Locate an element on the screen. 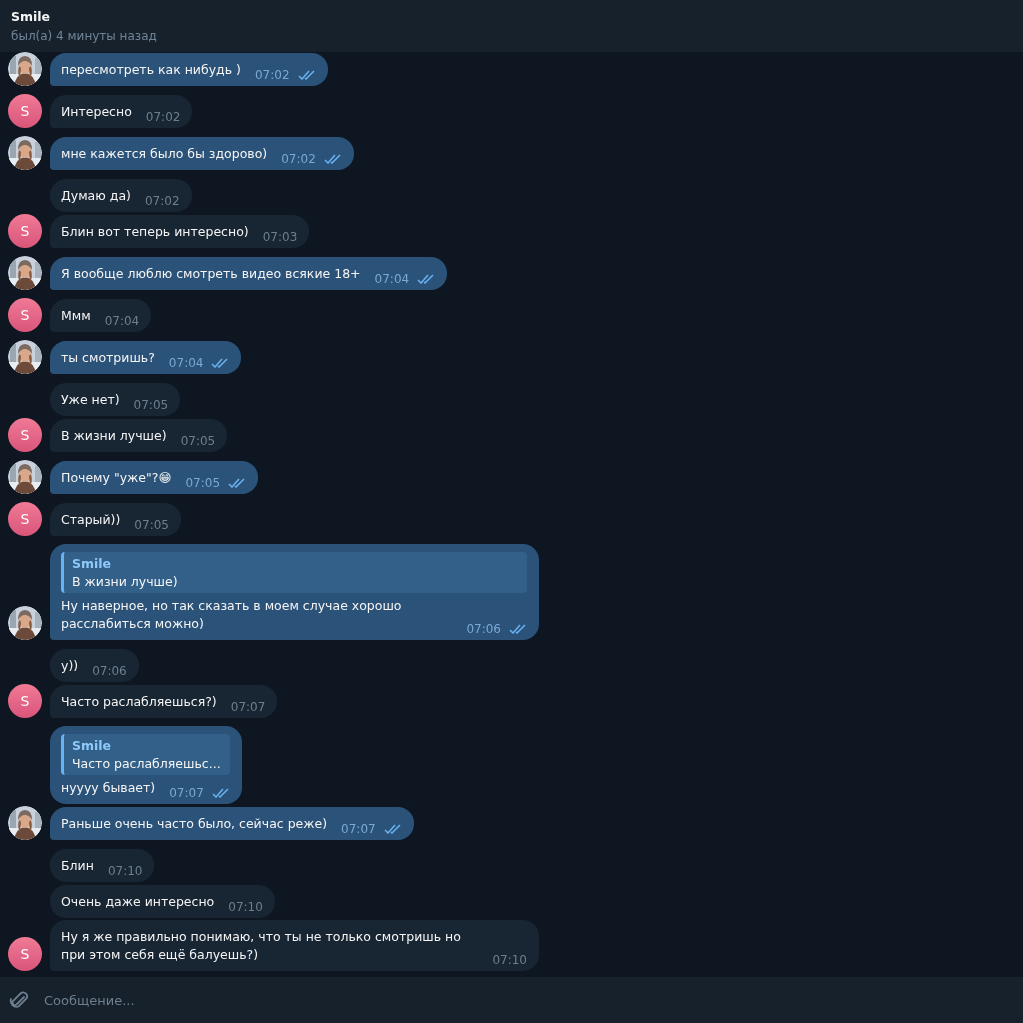  message-text: ты смотришь? is located at coordinates (108, 358).